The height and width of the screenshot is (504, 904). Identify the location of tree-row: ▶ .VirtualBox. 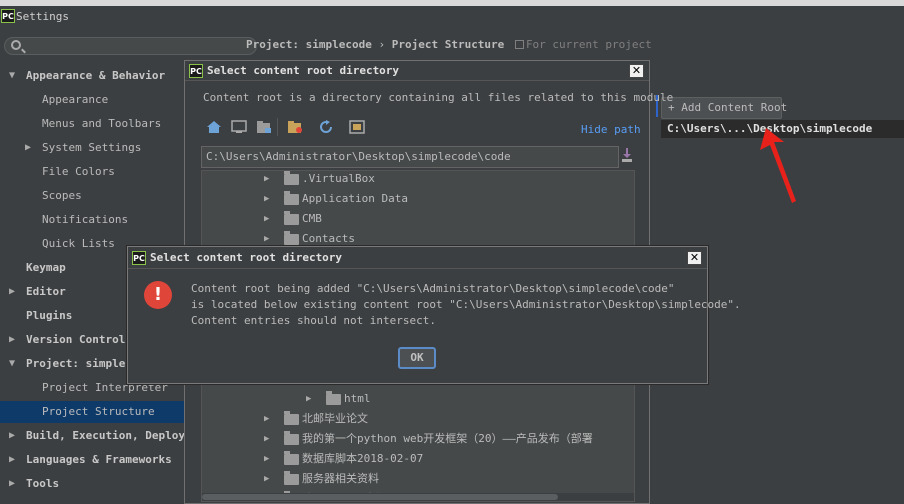
(449, 180).